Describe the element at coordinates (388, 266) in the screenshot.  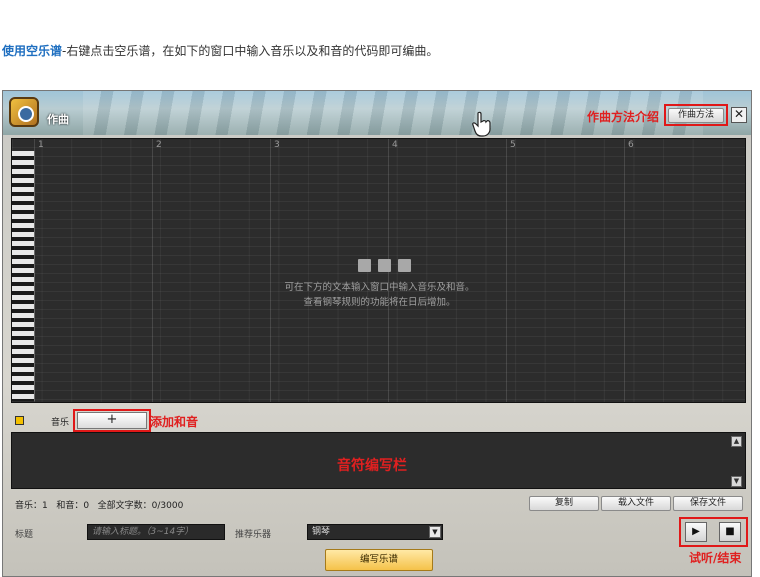
I see `loading-indicator` at that location.